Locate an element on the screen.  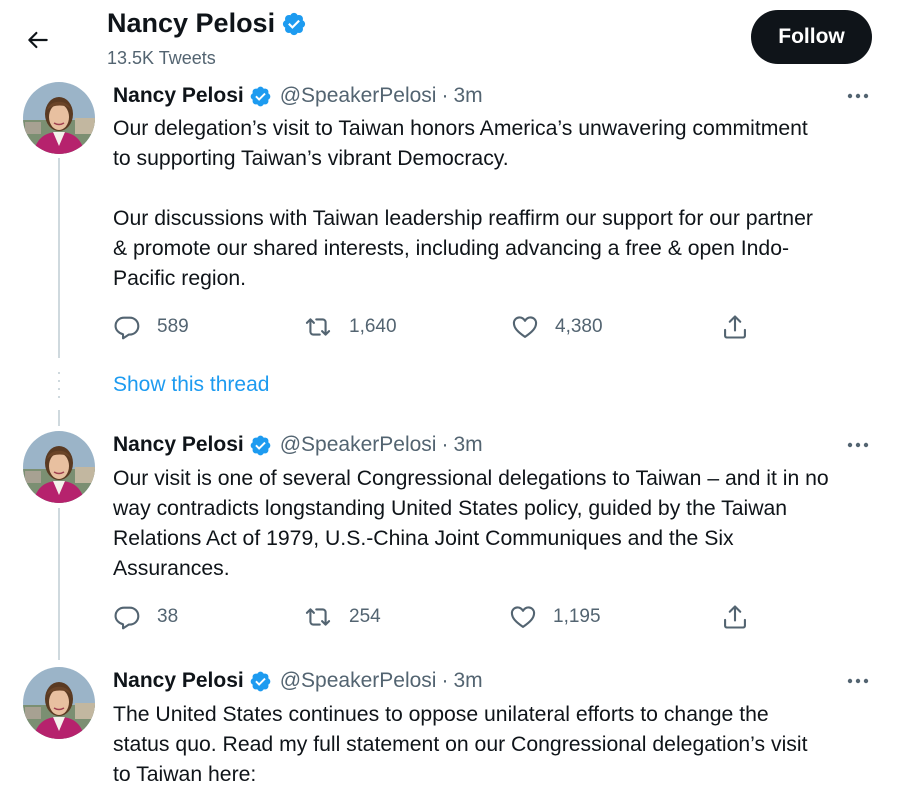
thread-gap-dots is located at coordinates (59, 388).